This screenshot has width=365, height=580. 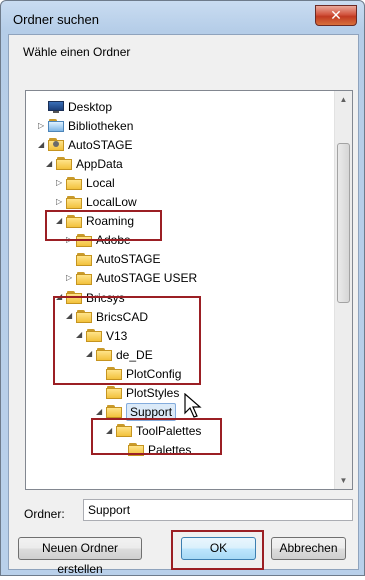 What do you see at coordinates (77, 52) in the screenshot?
I see `instruction-text: Wähle einen Ordner` at bounding box center [77, 52].